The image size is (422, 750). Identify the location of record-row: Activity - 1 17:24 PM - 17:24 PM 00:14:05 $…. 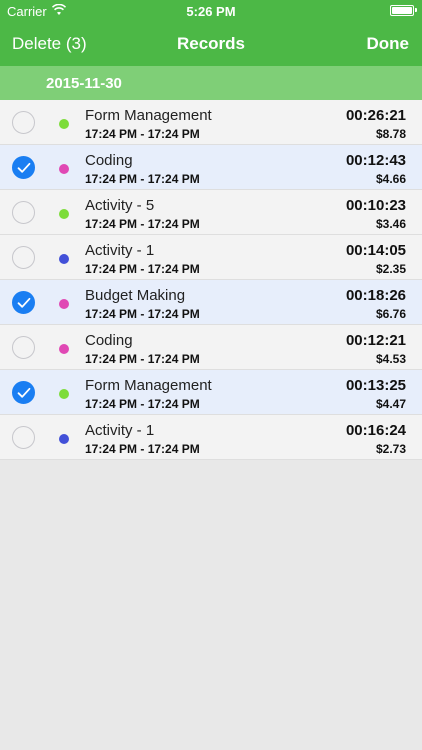
(211, 257).